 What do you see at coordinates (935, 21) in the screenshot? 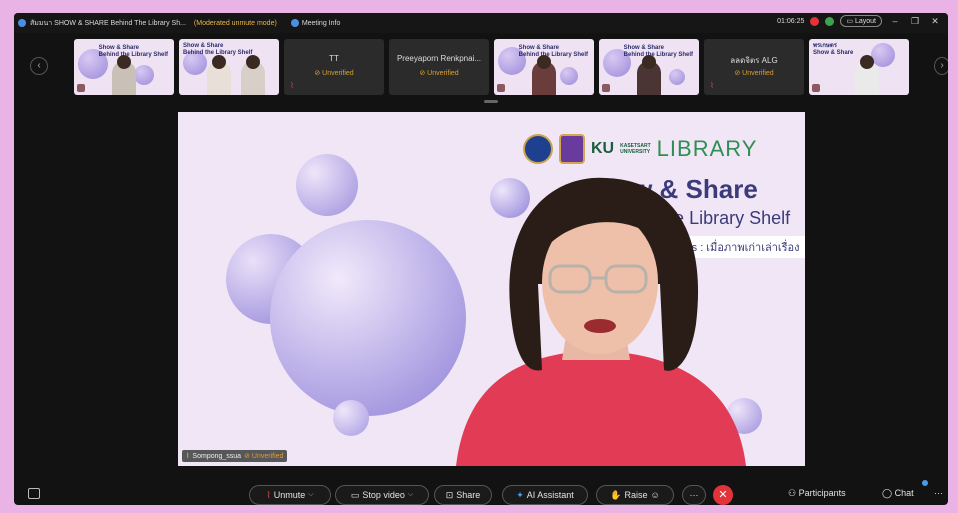
I see `close-window-icon: ✕` at bounding box center [935, 21].